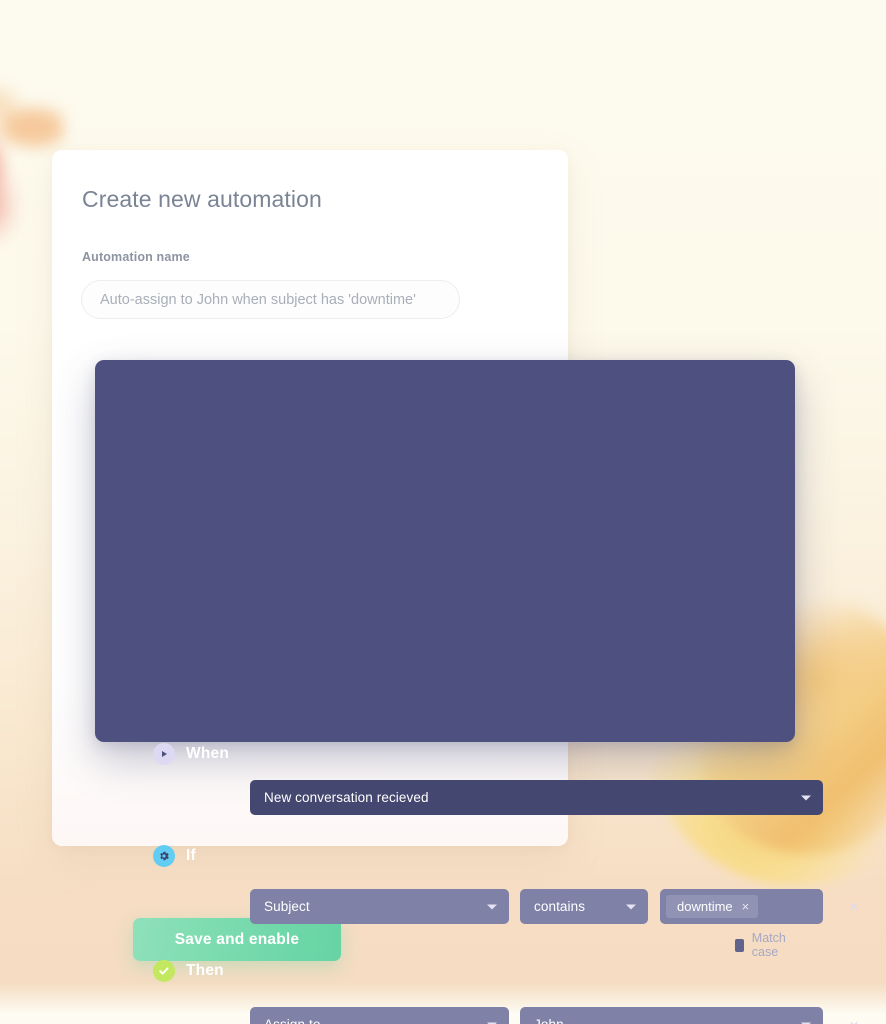 This screenshot has width=886, height=1024. What do you see at coordinates (20, 205) in the screenshot?
I see `blob-salmon-left-icon` at bounding box center [20, 205].